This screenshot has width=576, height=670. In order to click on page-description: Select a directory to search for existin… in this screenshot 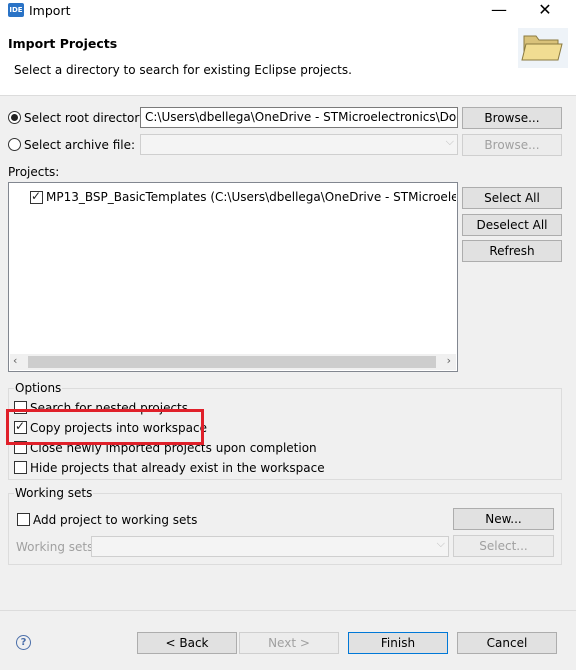, I will do `click(183, 70)`.